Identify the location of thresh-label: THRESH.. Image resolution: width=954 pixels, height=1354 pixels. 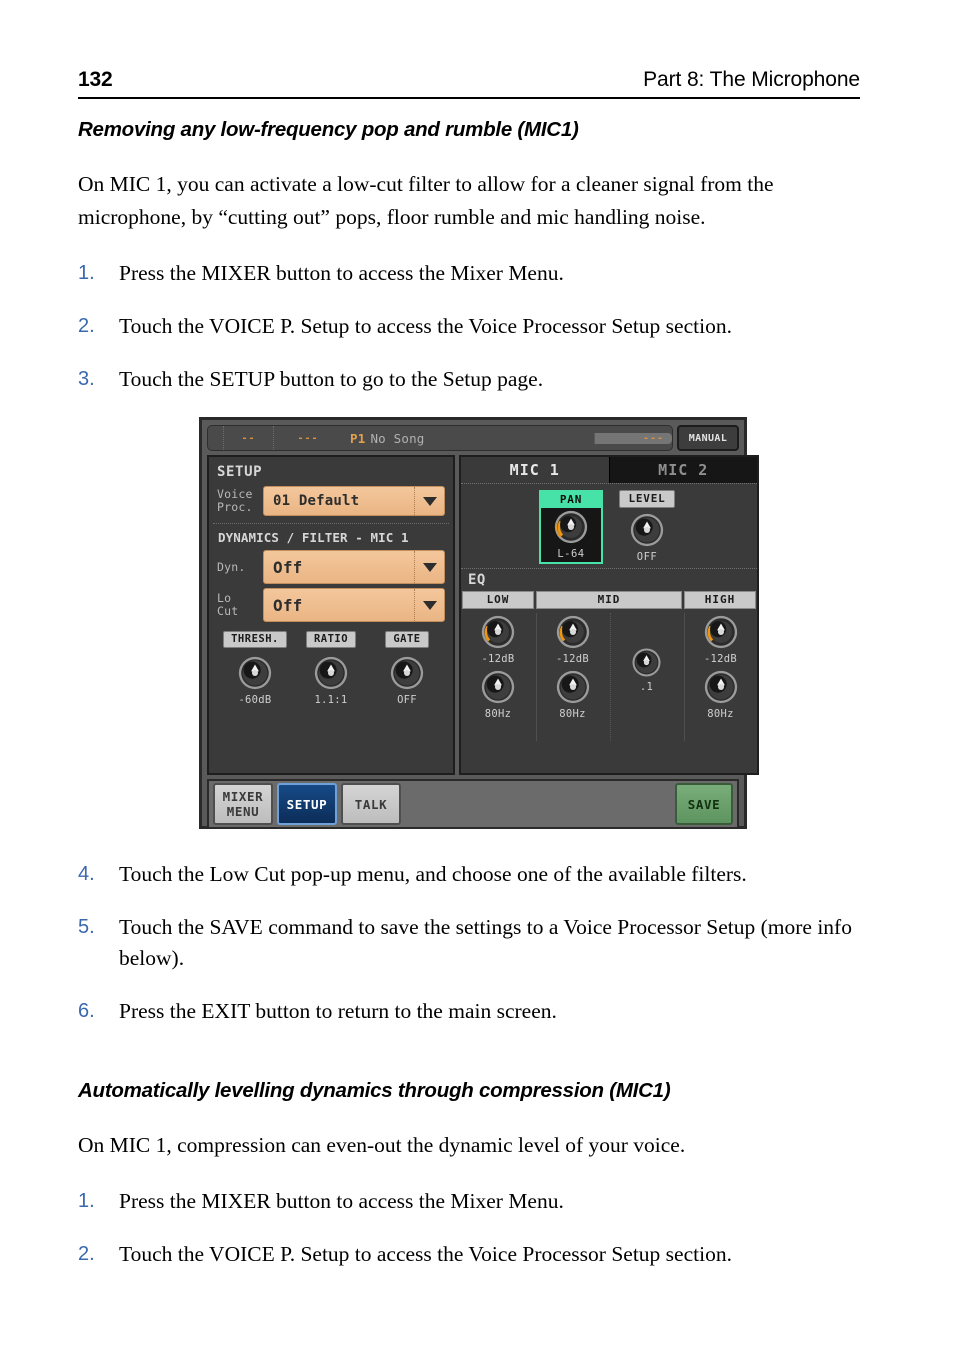
(255, 639).